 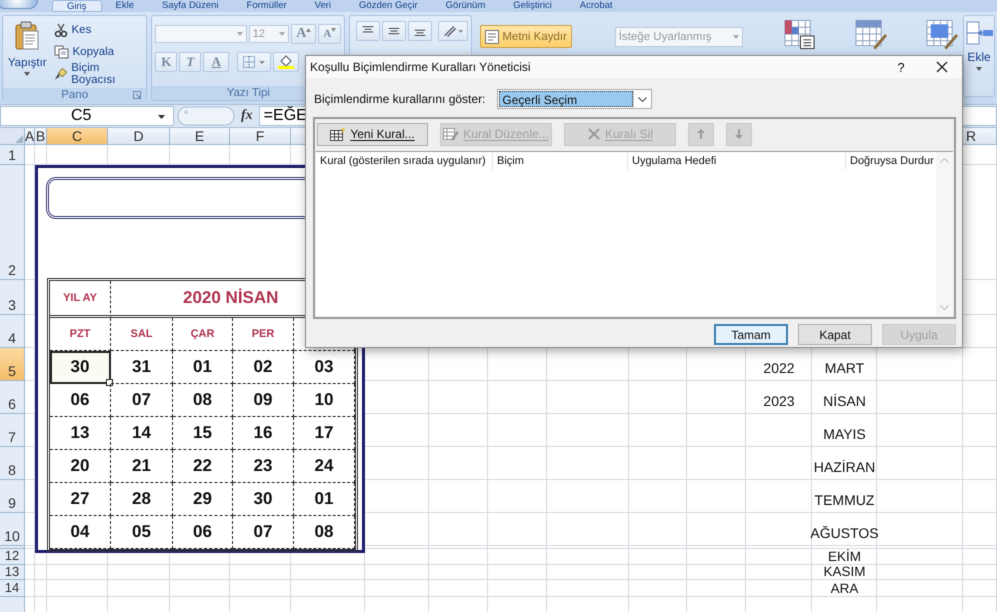 I want to click on middle-align-button, so click(x=394, y=31).